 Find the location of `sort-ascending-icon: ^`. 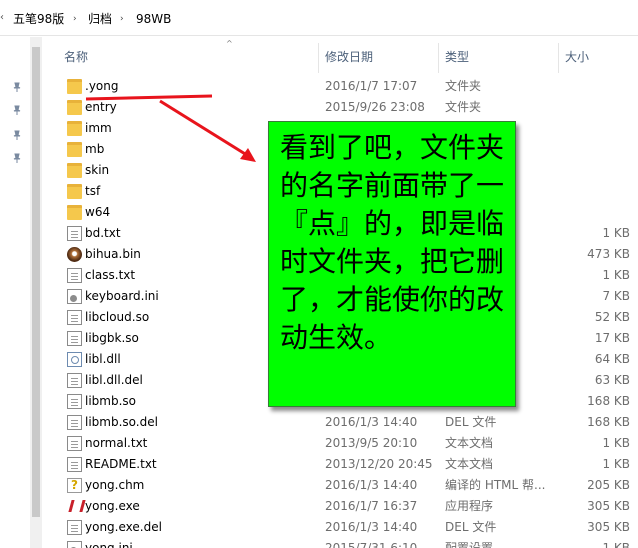

sort-ascending-icon: ^ is located at coordinates (229, 43).